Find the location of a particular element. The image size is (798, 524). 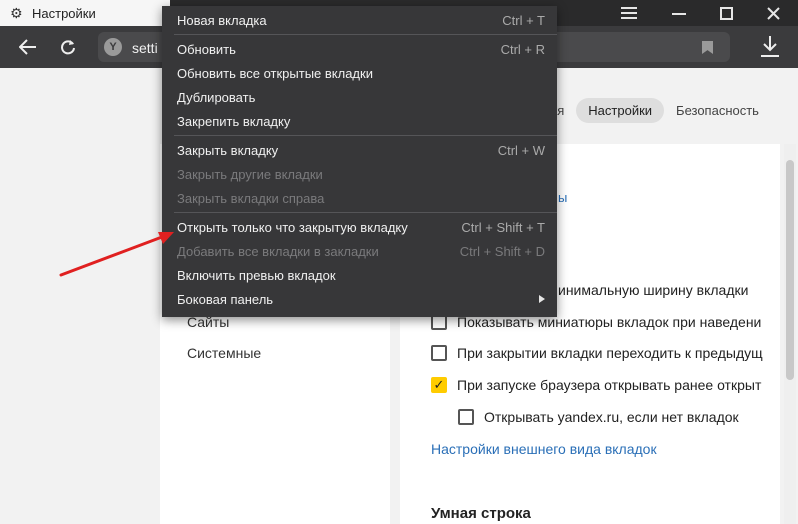

annotation-arrow is located at coordinates (116, 254).